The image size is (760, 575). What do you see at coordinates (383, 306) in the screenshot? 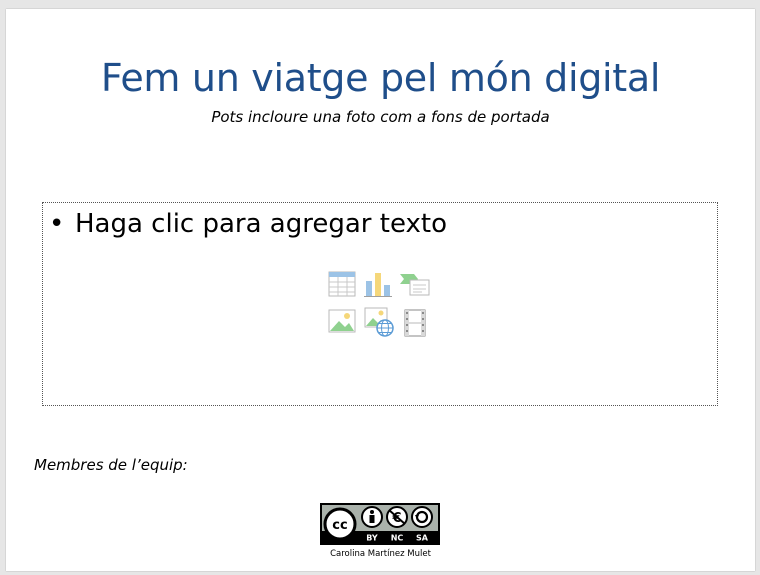
I see `insert-icon-grid` at bounding box center [383, 306].